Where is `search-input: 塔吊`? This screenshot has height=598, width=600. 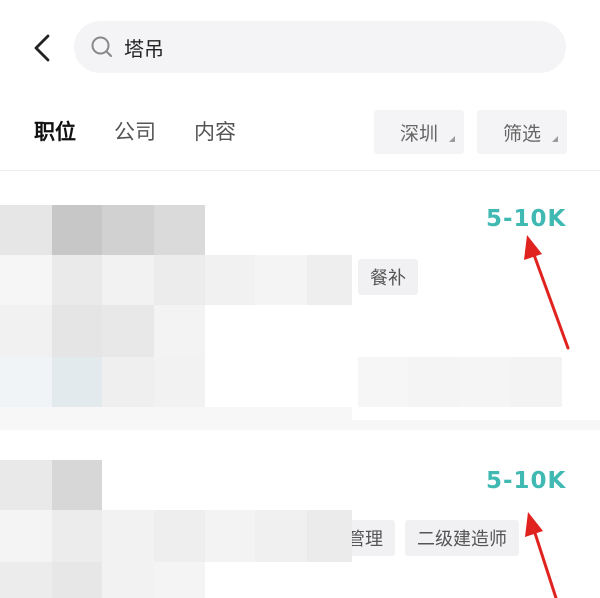
search-input: 塔吊 is located at coordinates (320, 47).